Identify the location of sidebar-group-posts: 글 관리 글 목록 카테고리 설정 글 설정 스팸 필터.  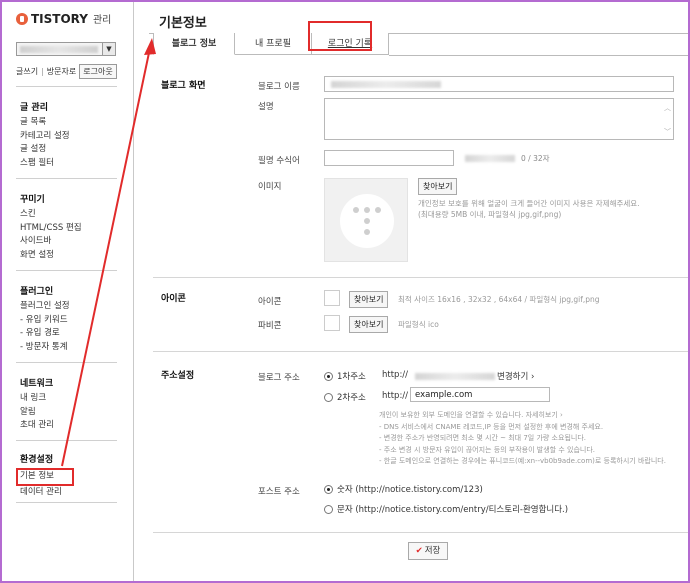
(45, 135).